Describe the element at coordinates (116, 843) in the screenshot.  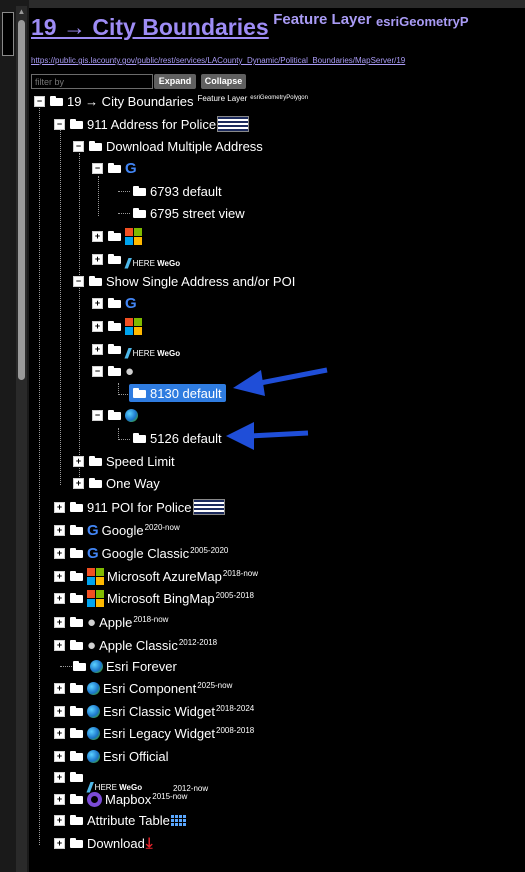
I see `tree-label: Download` at that location.